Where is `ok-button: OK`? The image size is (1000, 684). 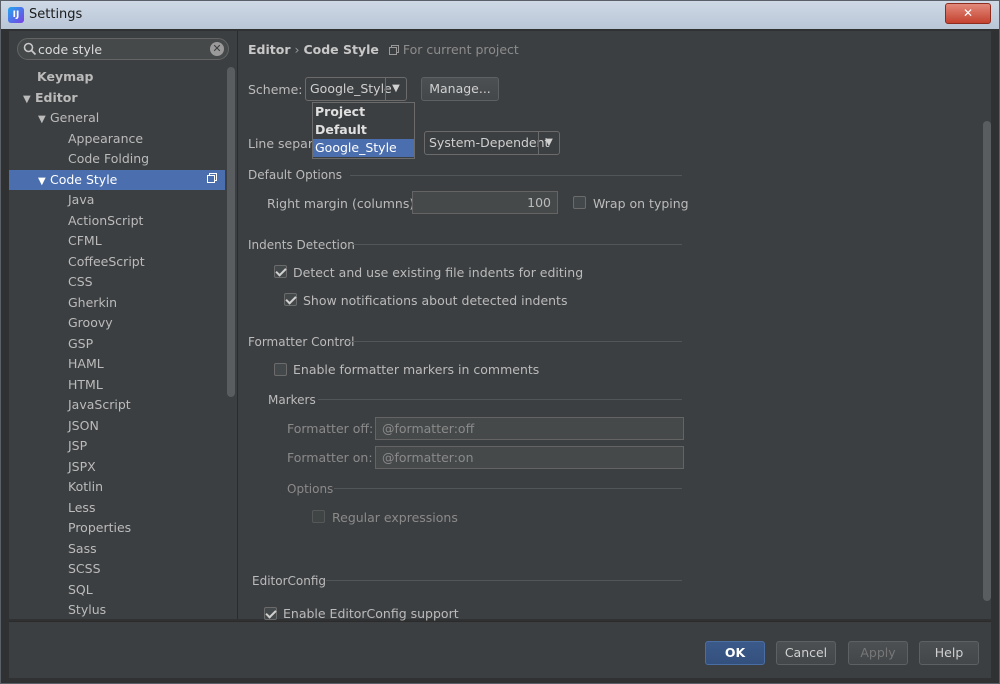
ok-button: OK is located at coordinates (735, 653).